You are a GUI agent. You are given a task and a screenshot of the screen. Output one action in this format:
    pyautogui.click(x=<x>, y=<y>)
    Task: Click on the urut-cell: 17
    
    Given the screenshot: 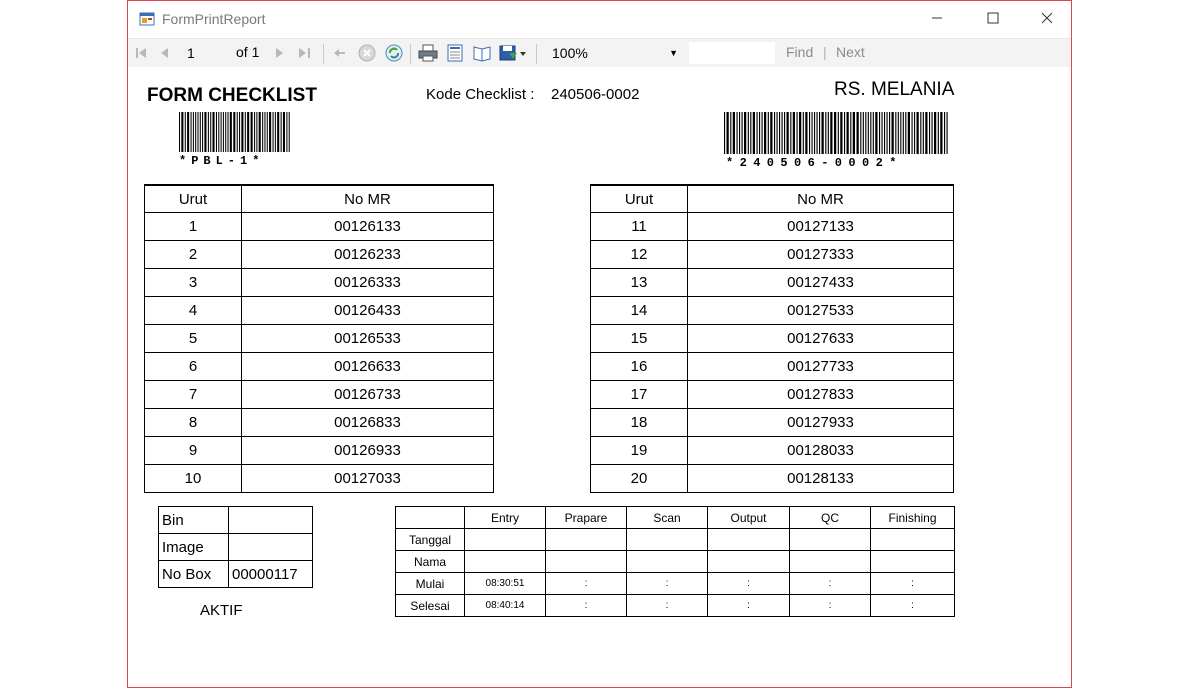 What is the action you would take?
    pyautogui.click(x=639, y=394)
    